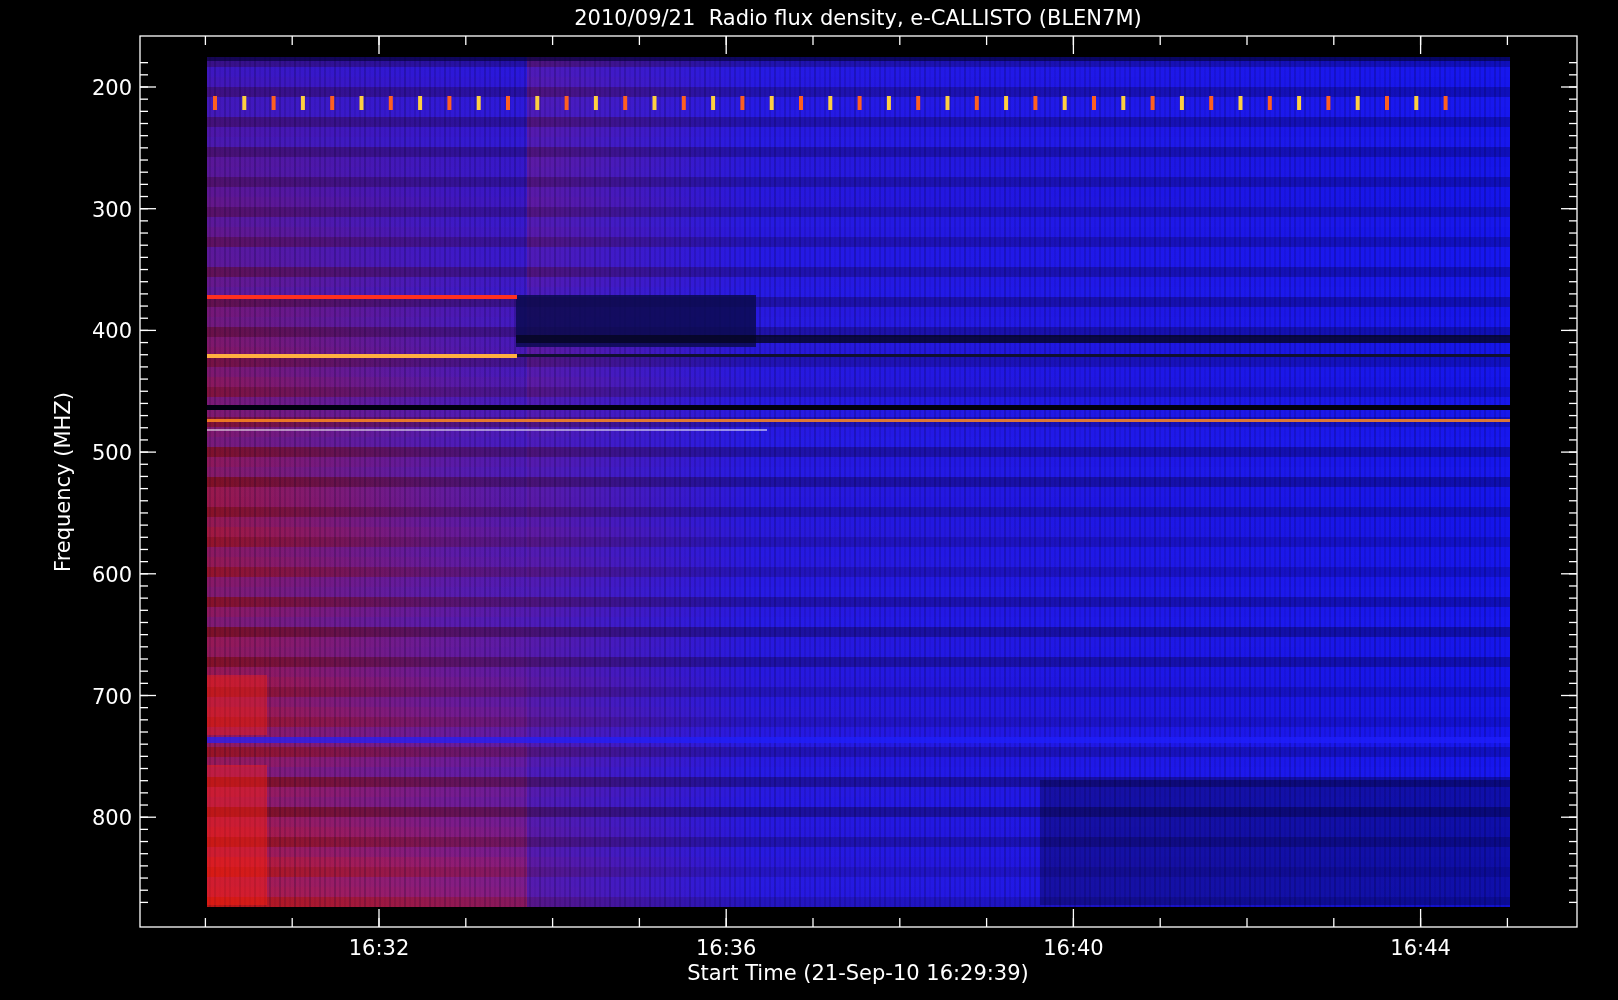 The image size is (1618, 1000). Describe the element at coordinates (379, 948) in the screenshot. I see `tick-label: 16:32` at that location.